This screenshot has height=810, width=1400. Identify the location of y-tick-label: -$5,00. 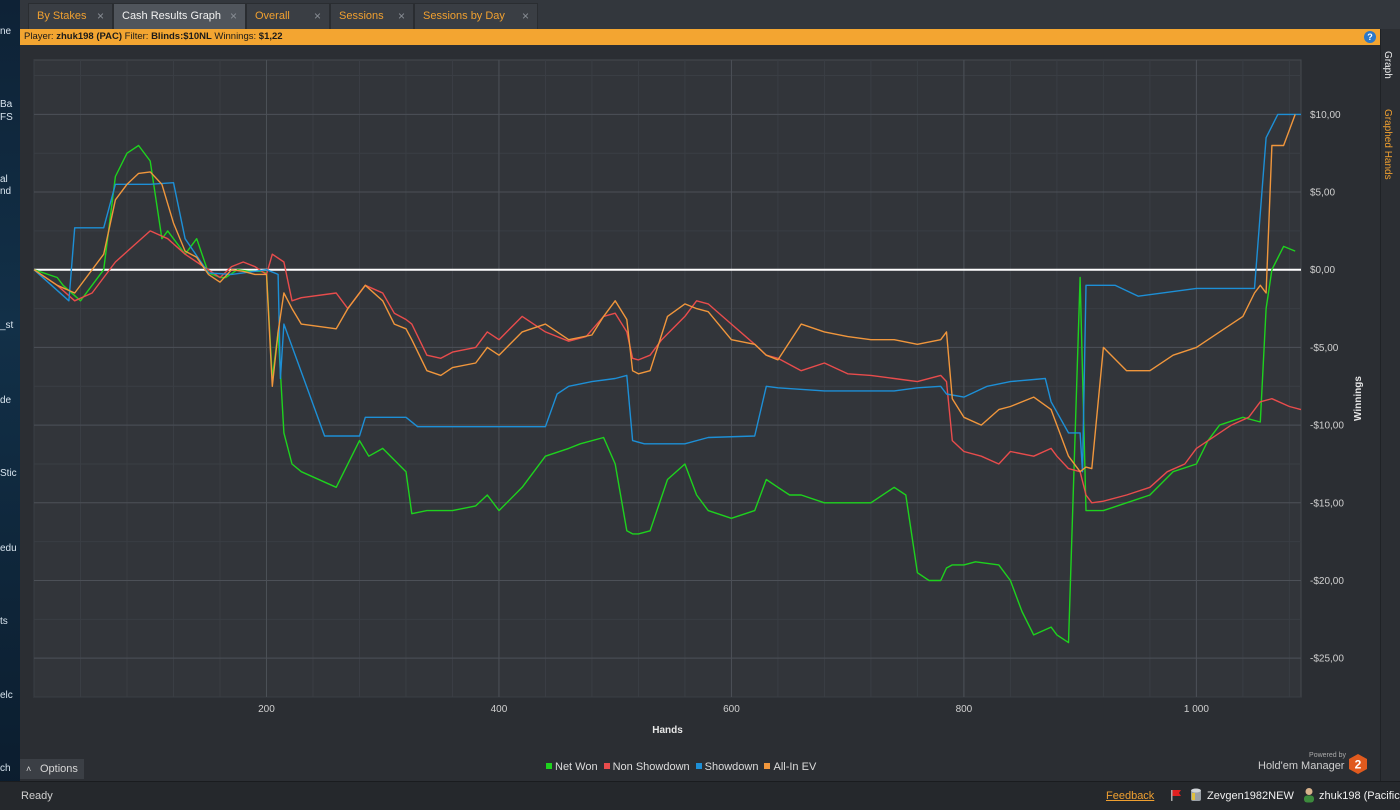
(1324, 348).